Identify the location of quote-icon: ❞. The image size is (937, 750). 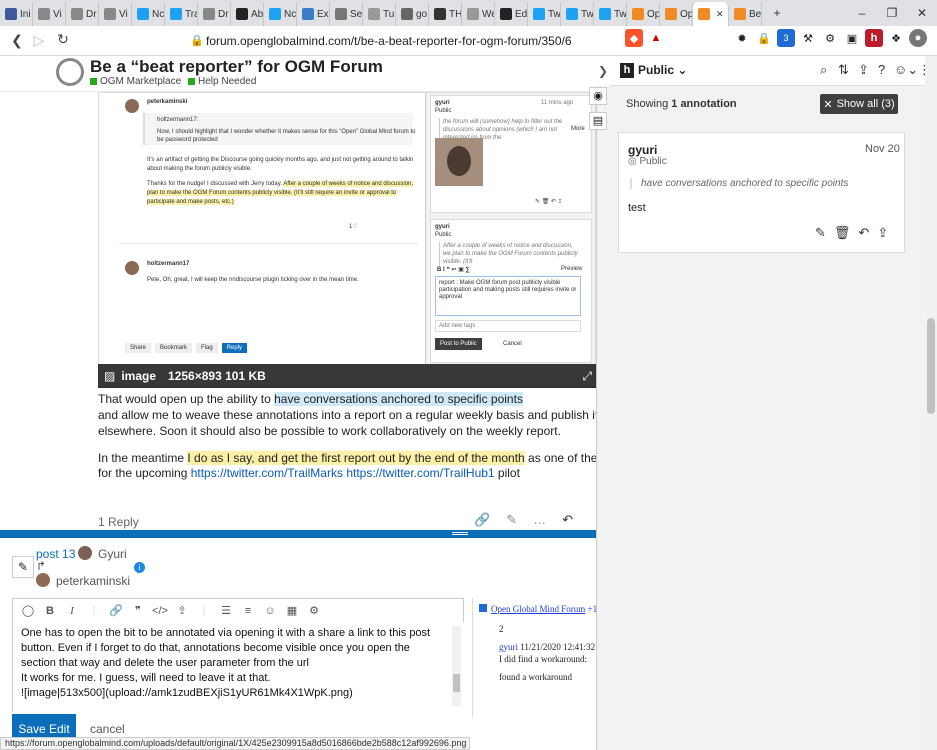
(138, 610).